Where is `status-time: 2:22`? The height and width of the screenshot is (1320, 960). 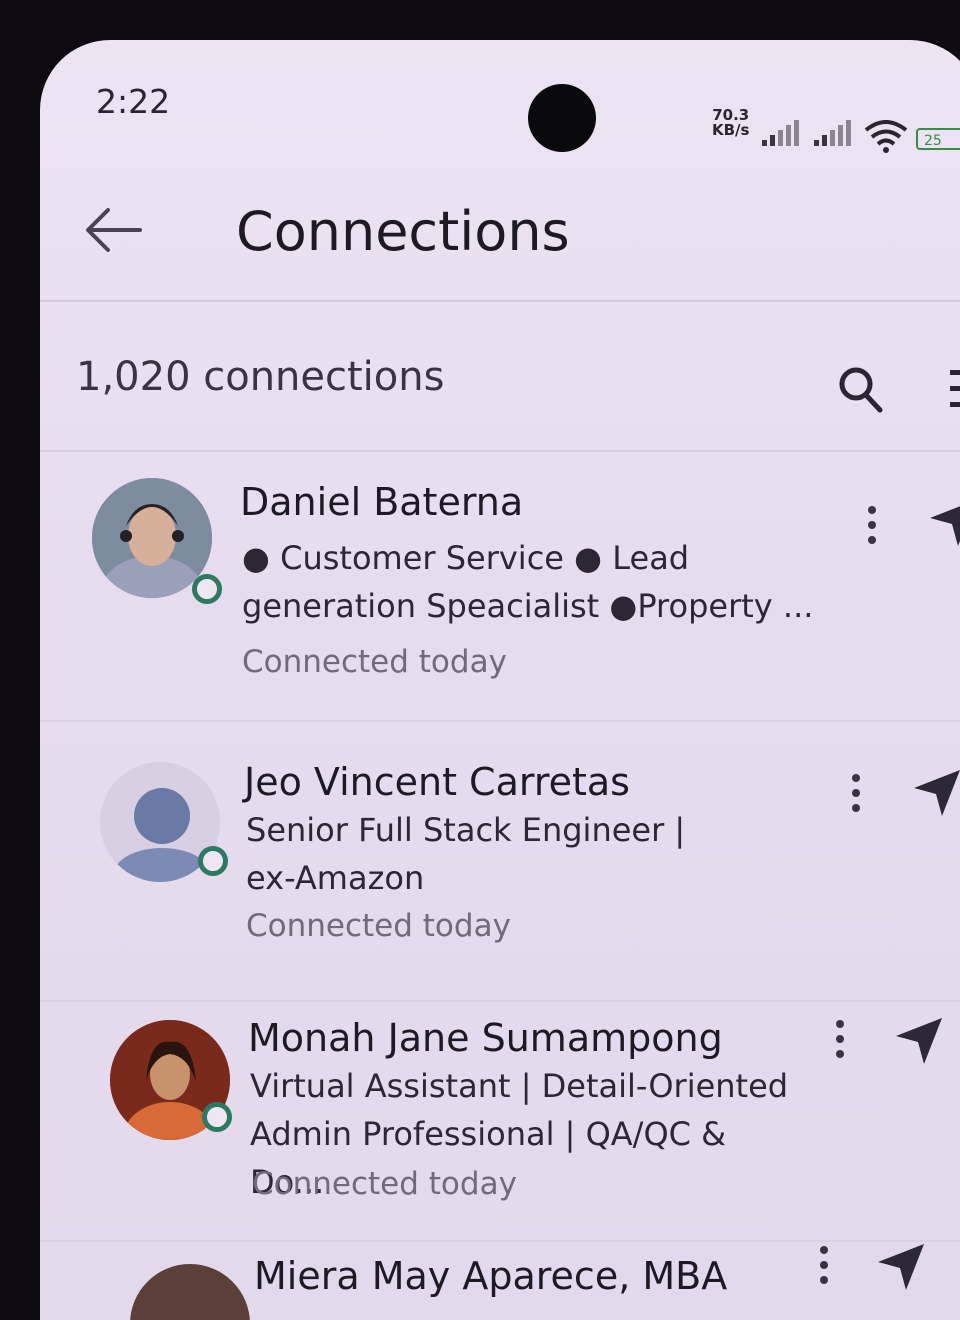
status-time: 2:22 is located at coordinates (133, 101).